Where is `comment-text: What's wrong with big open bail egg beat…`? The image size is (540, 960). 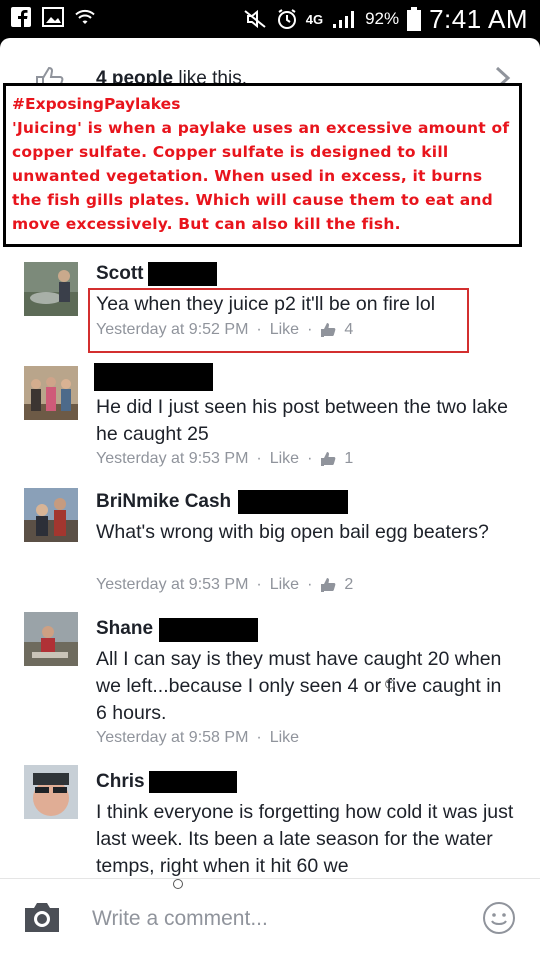
comment-text: What's wrong with big open bail egg beat… is located at coordinates (292, 532).